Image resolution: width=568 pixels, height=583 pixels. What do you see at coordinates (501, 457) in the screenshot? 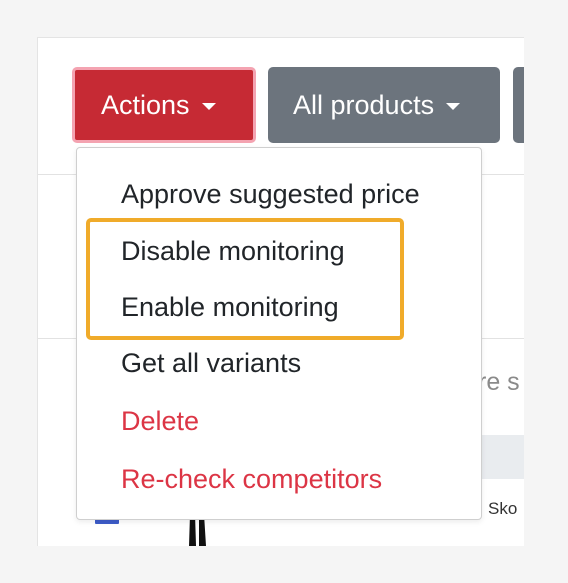
I see `table-header` at bounding box center [501, 457].